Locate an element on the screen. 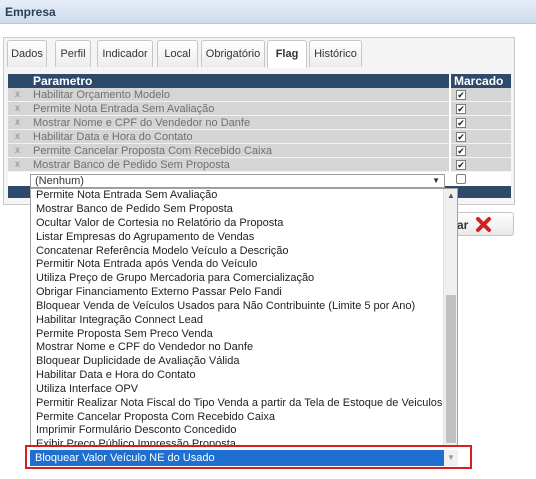  tab-flag: Flag is located at coordinates (287, 54).